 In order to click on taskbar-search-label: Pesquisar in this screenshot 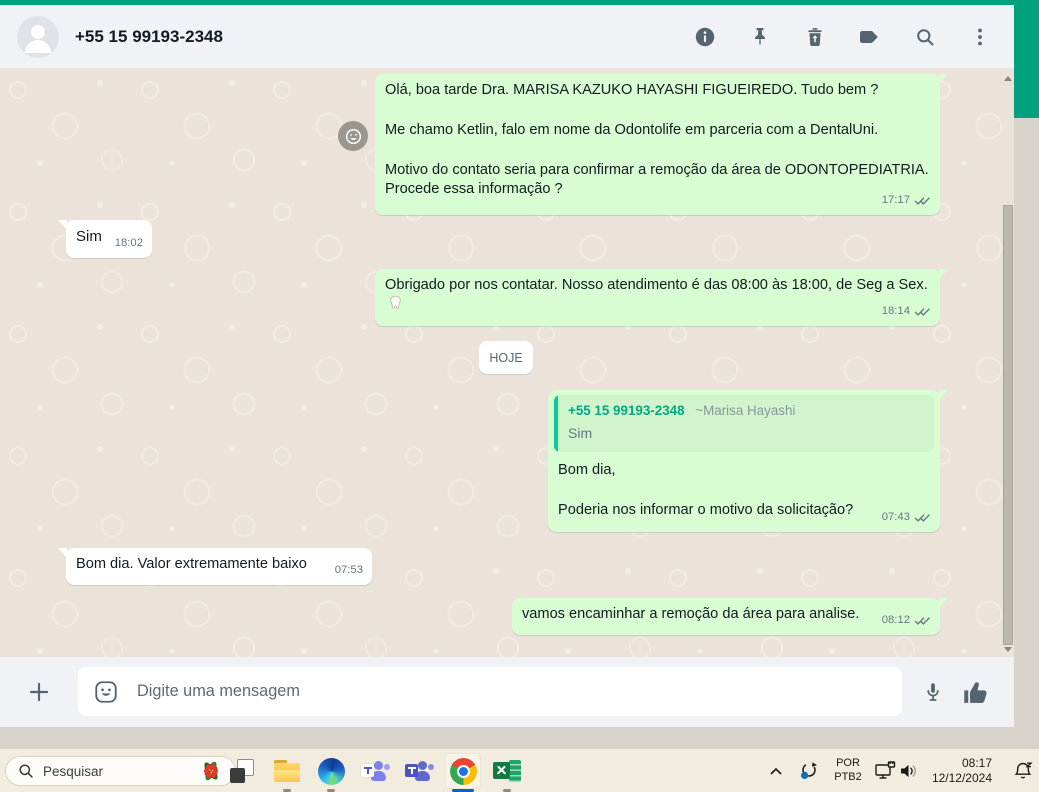, I will do `click(73, 771)`.